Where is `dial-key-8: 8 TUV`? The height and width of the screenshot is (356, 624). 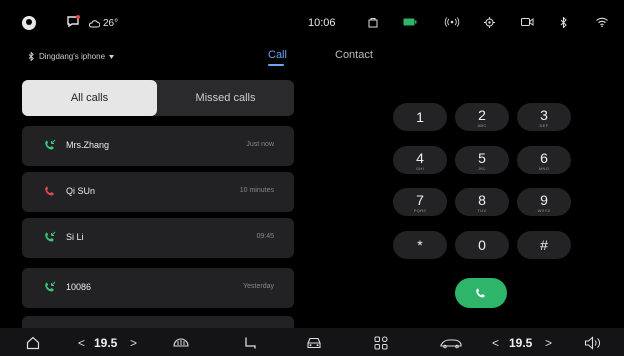
dial-key-8: 8 TUV is located at coordinates (482, 202).